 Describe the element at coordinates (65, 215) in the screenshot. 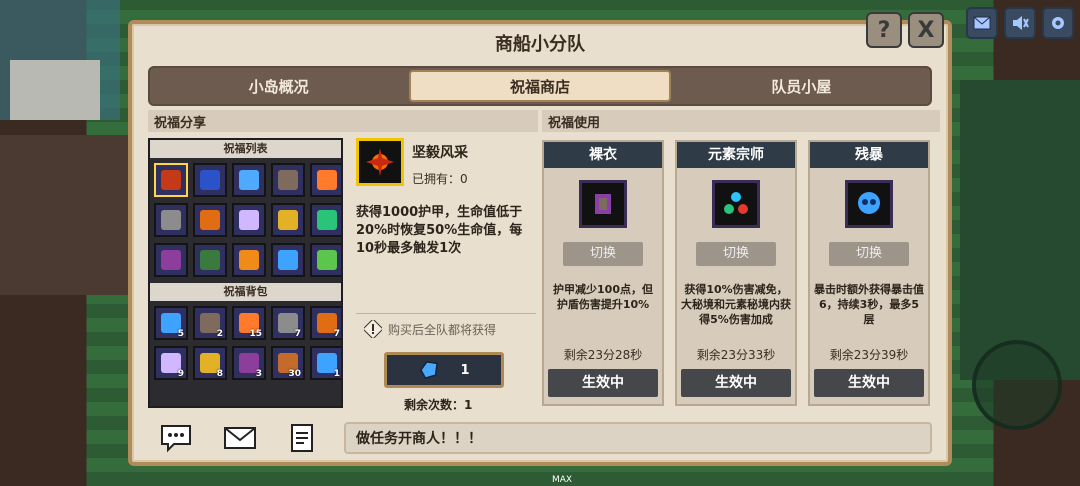

I see `background-house` at that location.